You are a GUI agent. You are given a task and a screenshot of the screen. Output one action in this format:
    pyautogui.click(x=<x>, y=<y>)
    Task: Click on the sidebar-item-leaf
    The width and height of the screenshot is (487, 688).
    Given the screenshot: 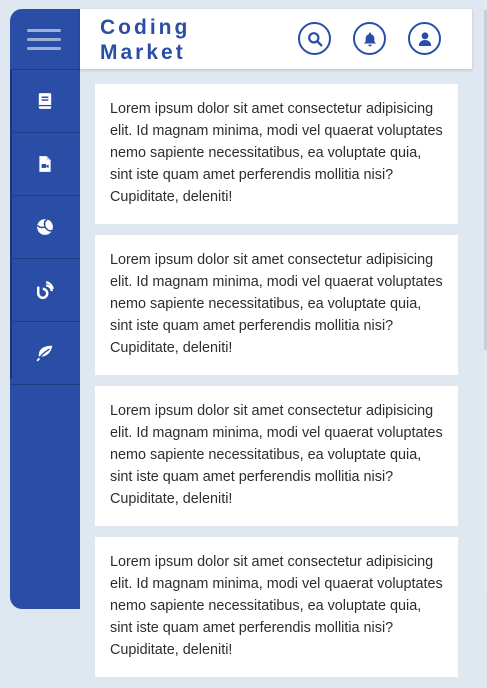 What is the action you would take?
    pyautogui.click(x=45, y=353)
    